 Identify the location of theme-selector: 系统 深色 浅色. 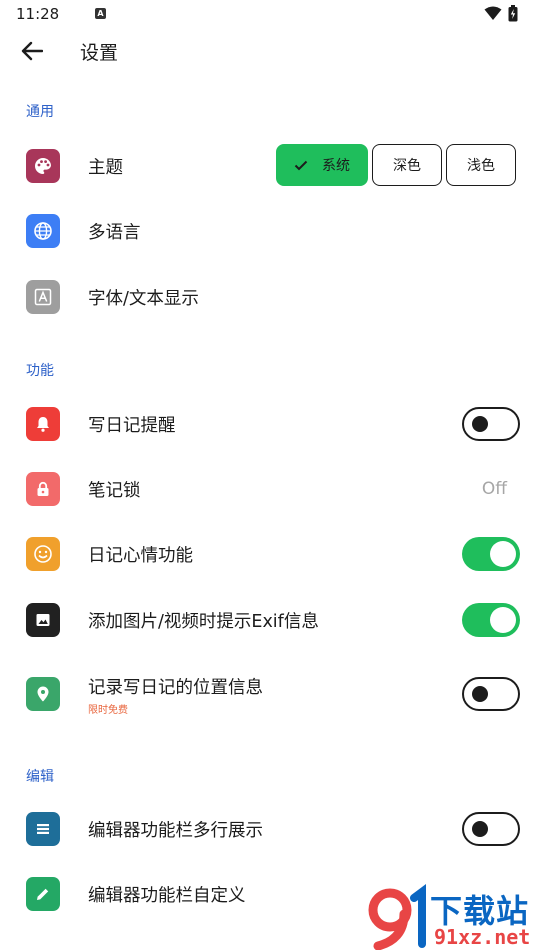
(396, 165).